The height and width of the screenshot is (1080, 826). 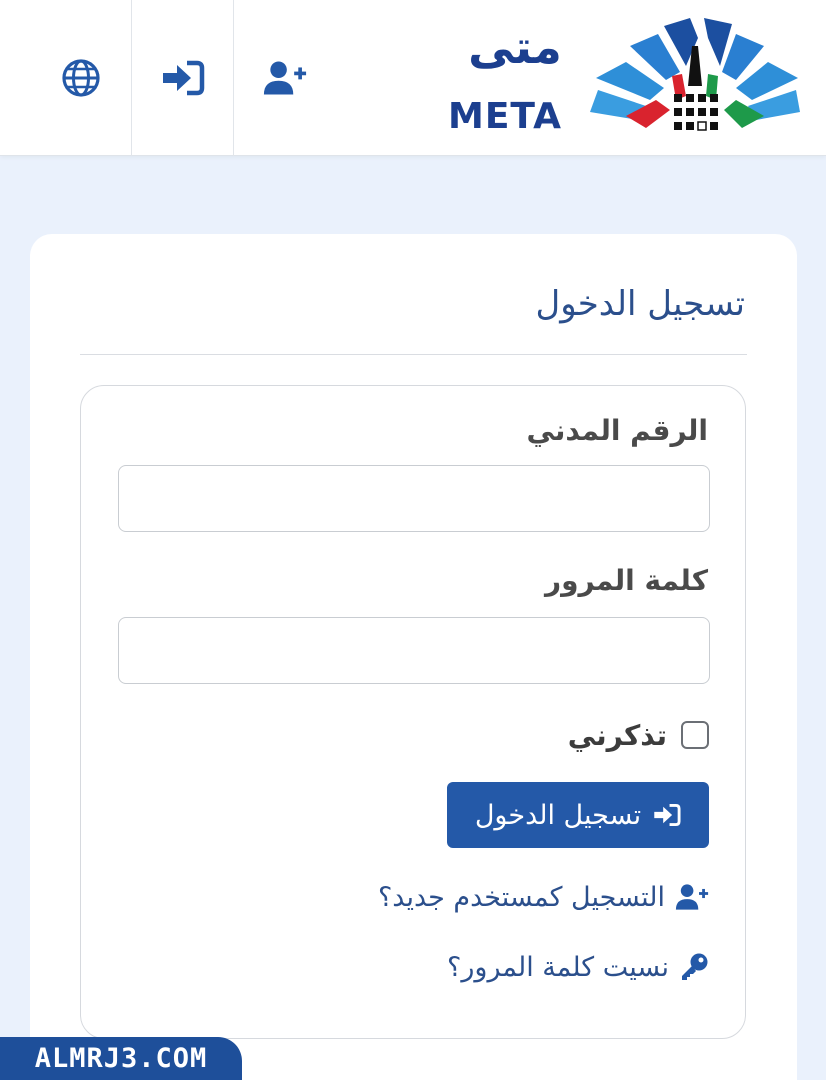 What do you see at coordinates (515, 47) in the screenshot?
I see `logo-arabic-text: متى` at bounding box center [515, 47].